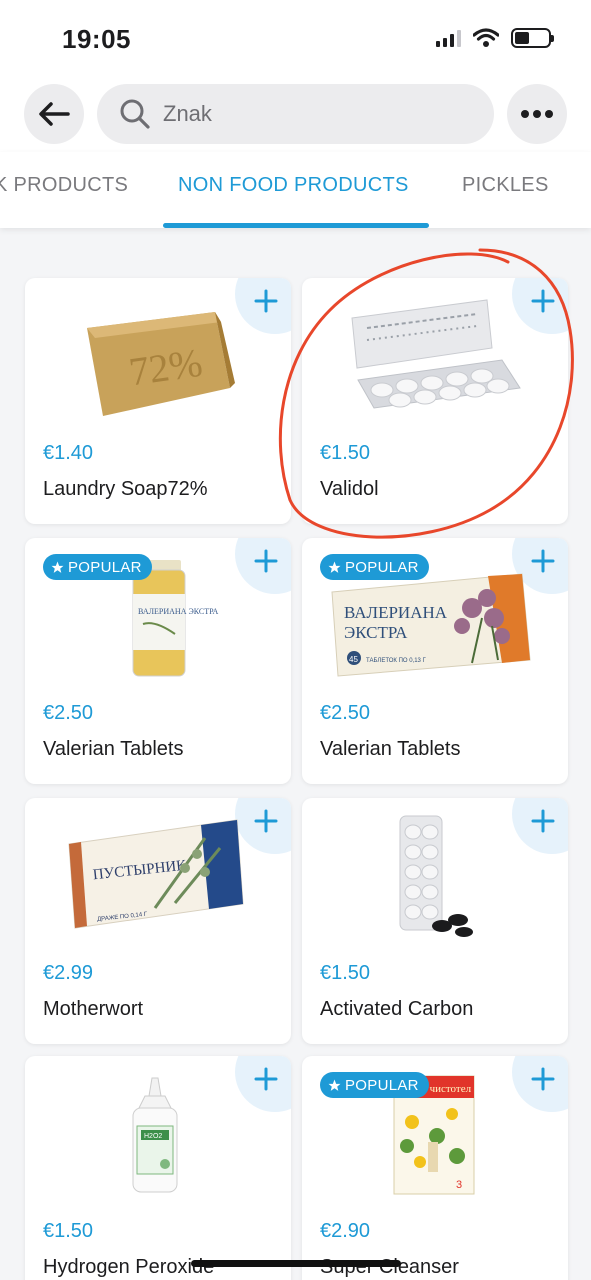 Image resolution: width=591 pixels, height=1280 pixels. I want to click on more-dots-icon, so click(537, 114).